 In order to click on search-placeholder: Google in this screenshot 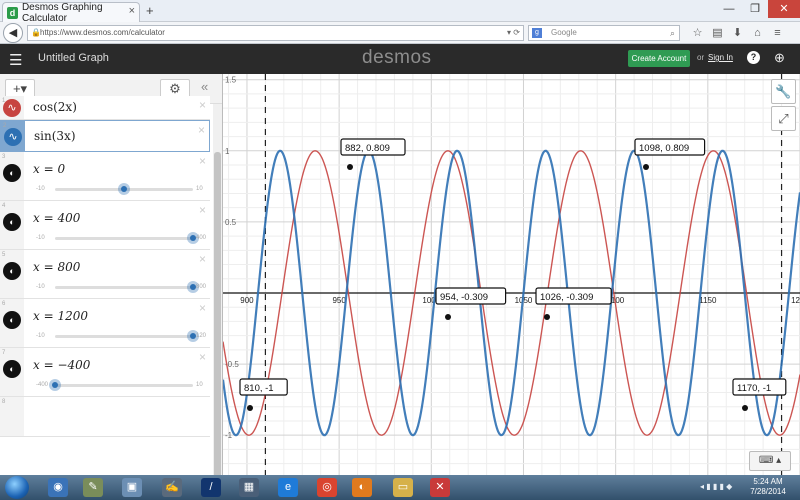, I will do `click(564, 32)`.